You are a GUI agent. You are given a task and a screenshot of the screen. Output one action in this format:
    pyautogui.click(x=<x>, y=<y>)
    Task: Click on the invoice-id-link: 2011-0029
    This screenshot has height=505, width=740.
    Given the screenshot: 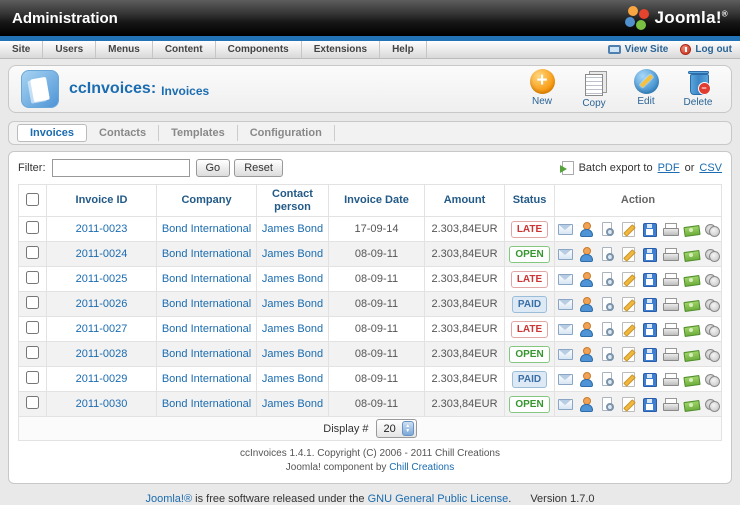 What is the action you would take?
    pyautogui.click(x=102, y=379)
    